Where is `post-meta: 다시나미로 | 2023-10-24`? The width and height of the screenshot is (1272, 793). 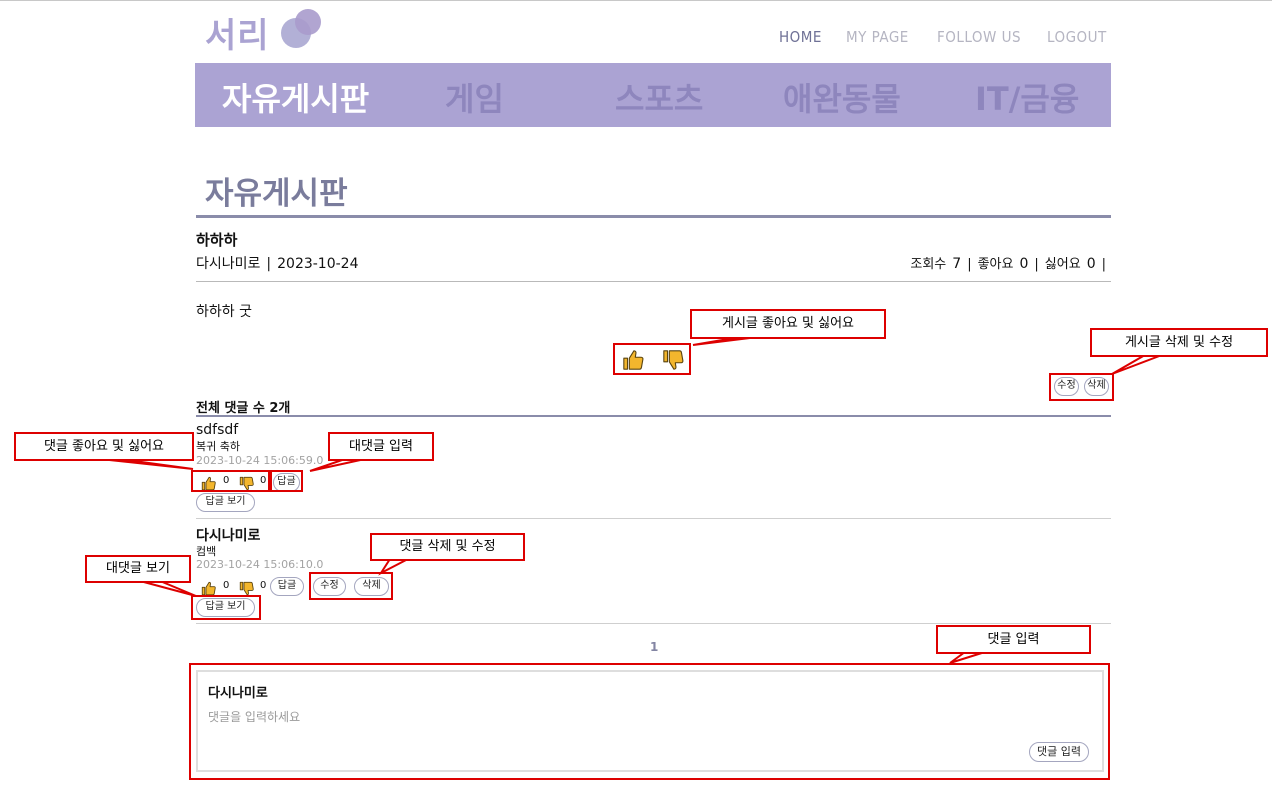
post-meta: 다시나미로 | 2023-10-24 is located at coordinates (277, 264).